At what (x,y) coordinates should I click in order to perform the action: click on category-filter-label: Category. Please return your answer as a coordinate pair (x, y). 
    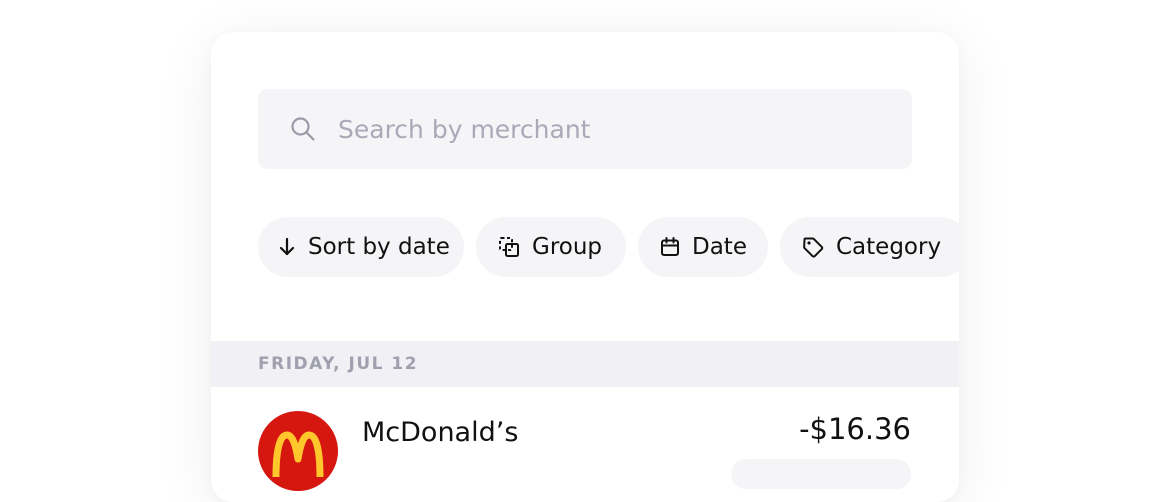
    Looking at the image, I should click on (889, 247).